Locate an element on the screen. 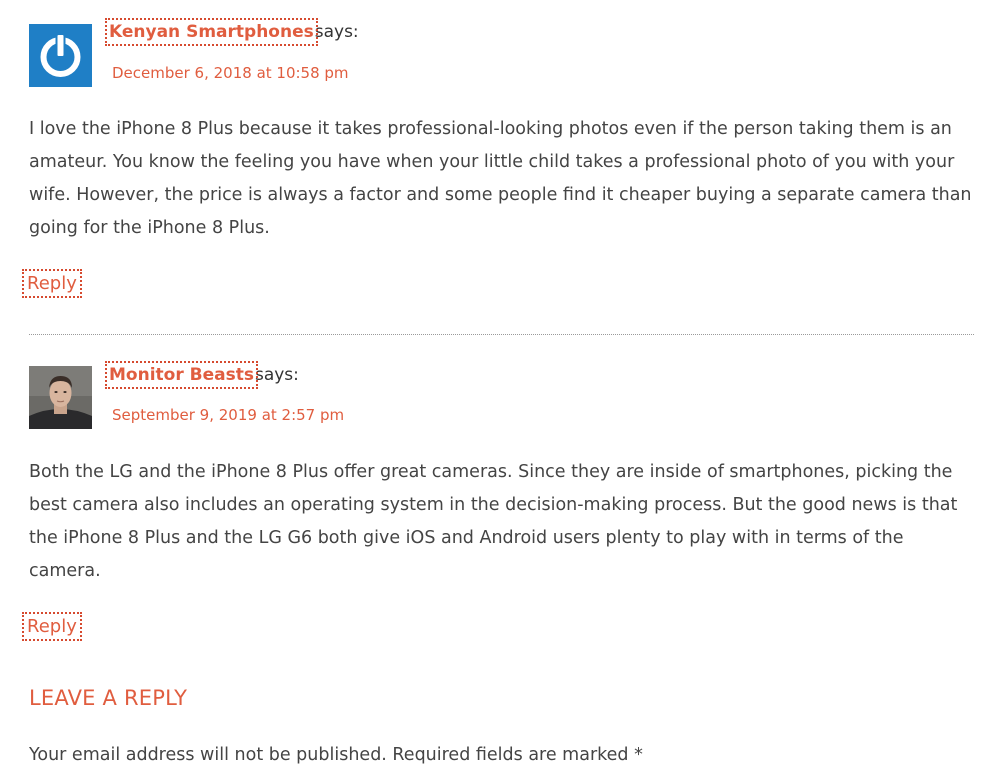 This screenshot has width=1000, height=781. comment-meta: Kenyan Smartphonessays: is located at coordinates (232, 32).